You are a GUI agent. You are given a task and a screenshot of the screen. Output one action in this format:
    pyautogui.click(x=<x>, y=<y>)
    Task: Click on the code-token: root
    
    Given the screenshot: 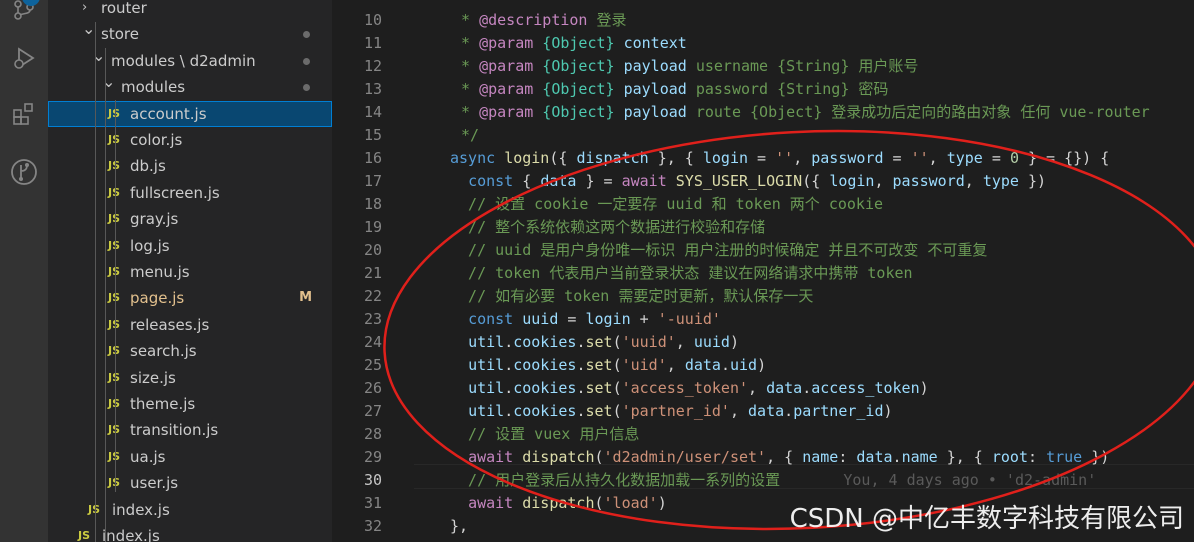 What is the action you would take?
    pyautogui.click(x=1009, y=457)
    